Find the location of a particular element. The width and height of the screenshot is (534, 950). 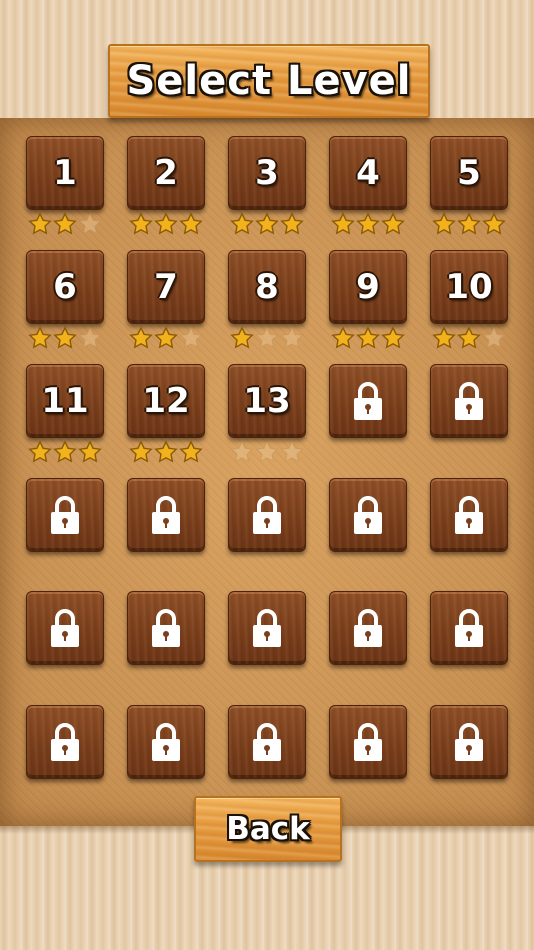

level-number: 4 is located at coordinates (368, 173).